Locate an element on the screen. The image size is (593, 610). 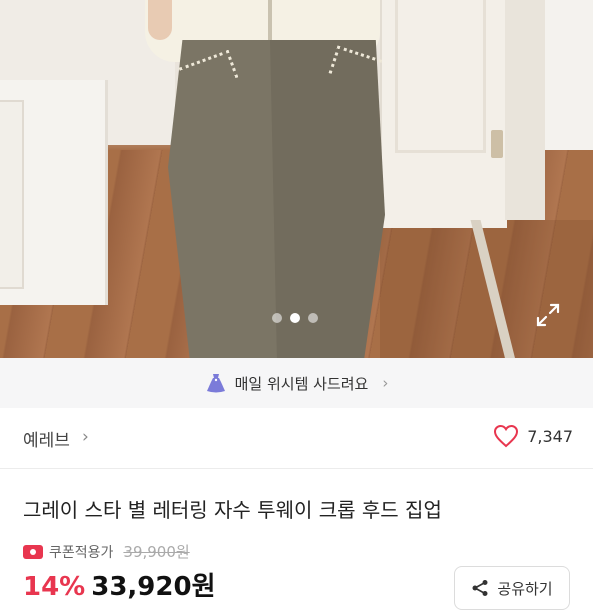
carousel-dots is located at coordinates (295, 318).